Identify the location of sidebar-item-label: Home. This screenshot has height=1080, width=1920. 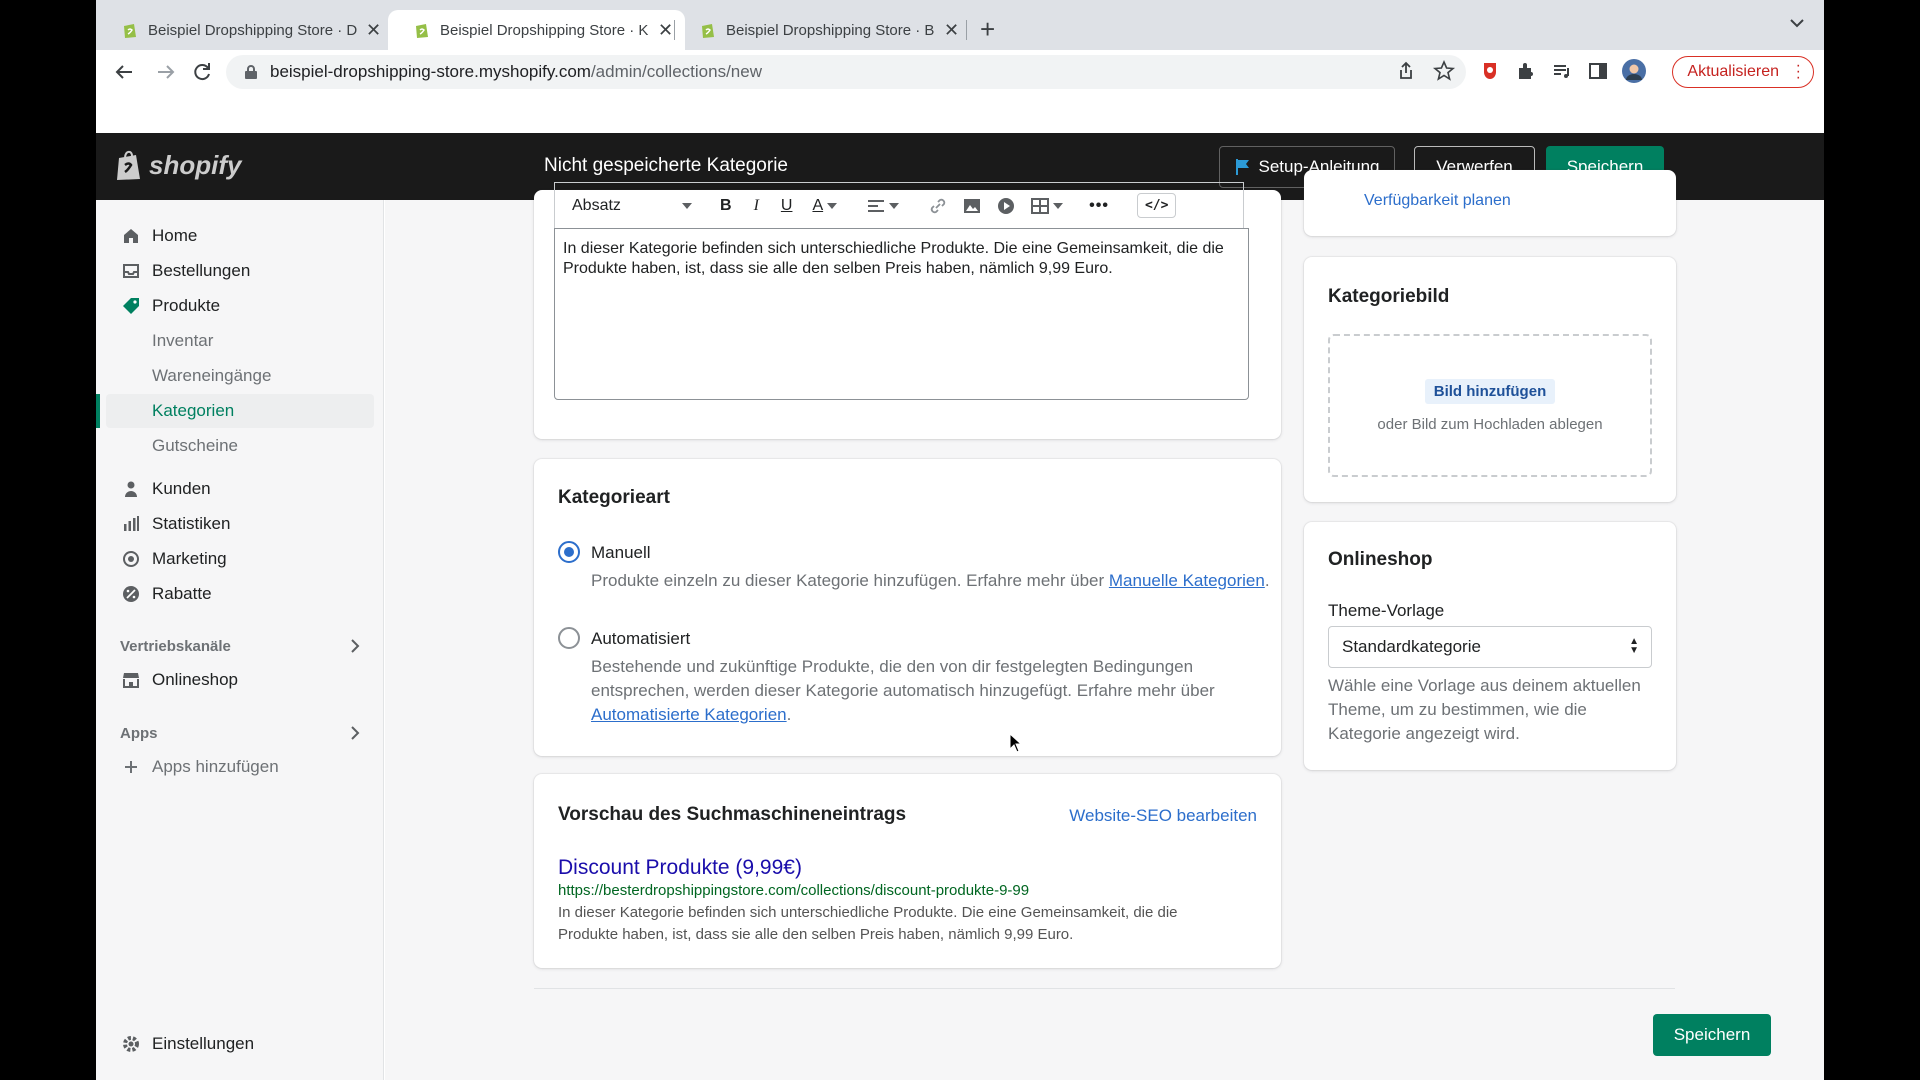
(175, 235).